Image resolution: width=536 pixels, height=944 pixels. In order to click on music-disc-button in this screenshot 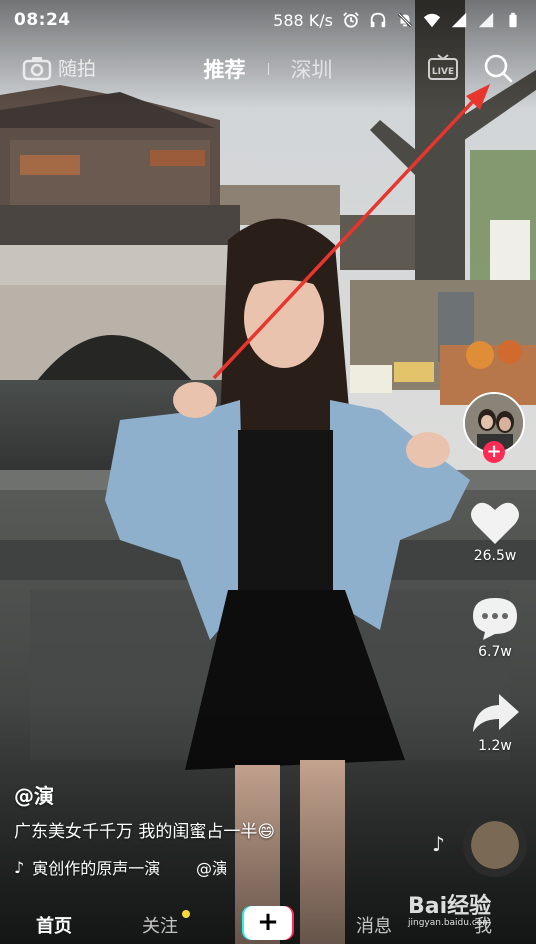, I will do `click(495, 845)`.